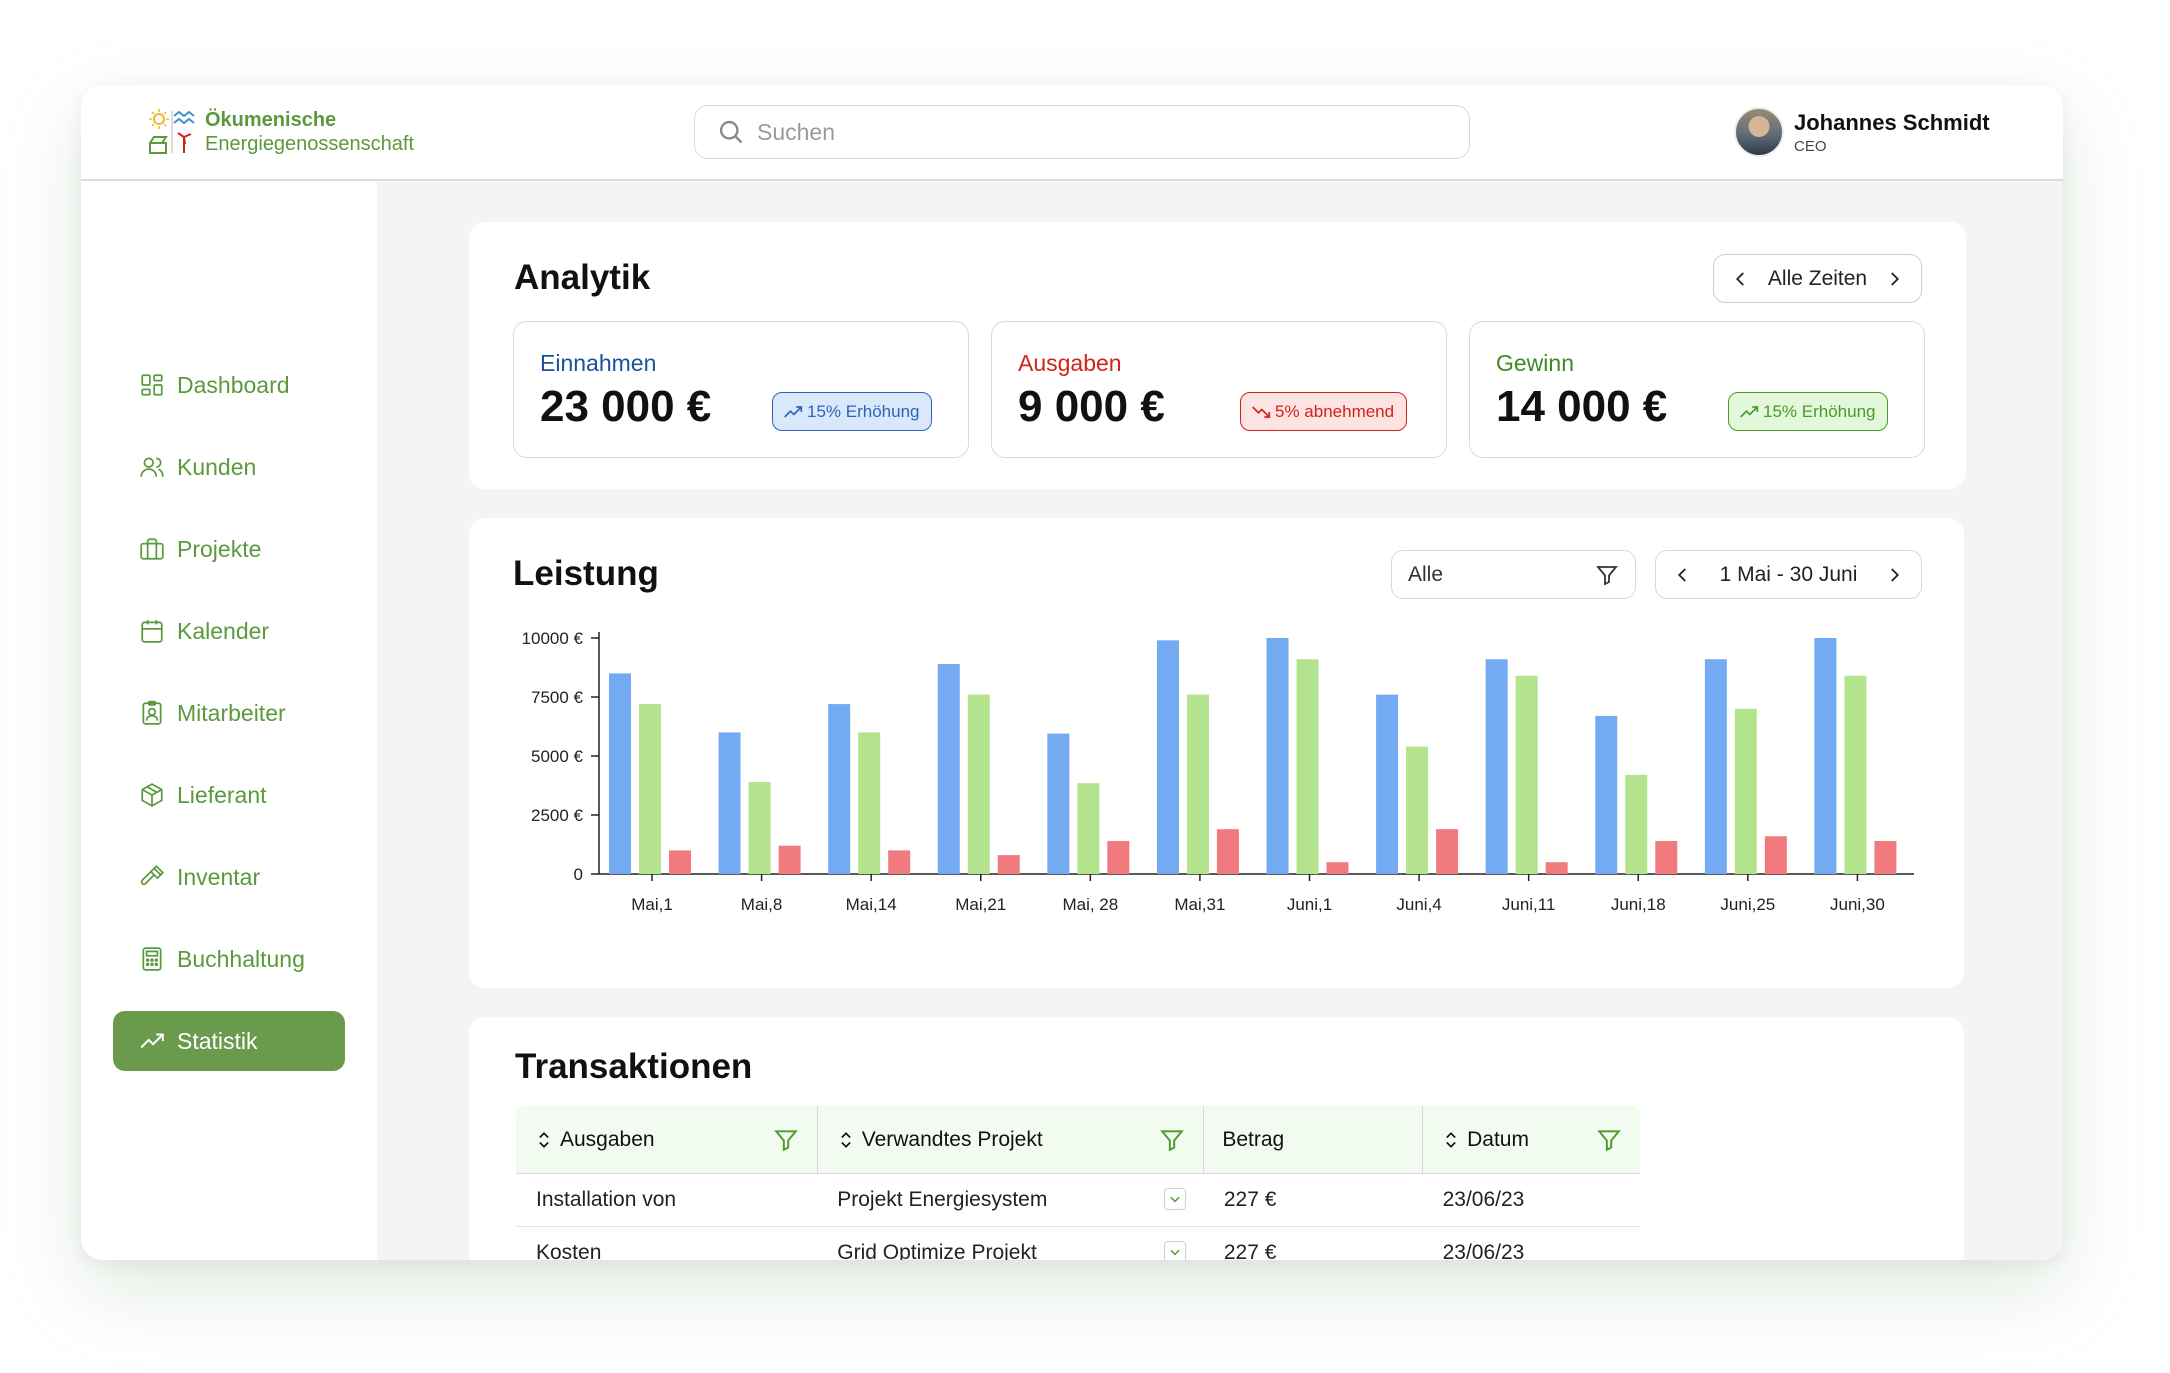  Describe the element at coordinates (1817, 278) in the screenshot. I see `period-selector: Alle Zeiten` at that location.